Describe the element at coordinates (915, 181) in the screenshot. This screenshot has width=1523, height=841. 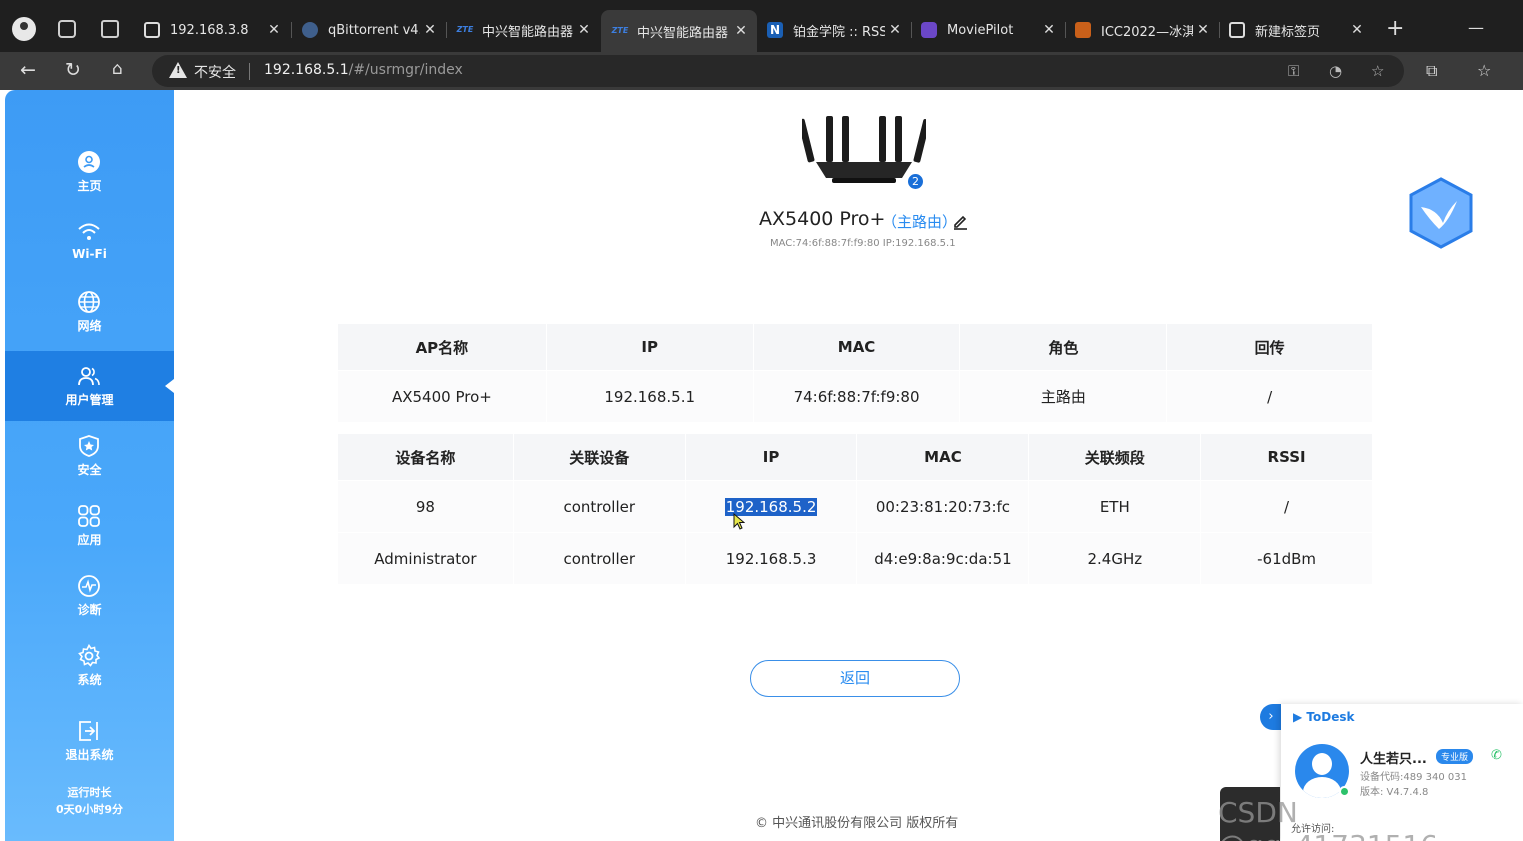
I see `mesh-count-badge: 2` at that location.